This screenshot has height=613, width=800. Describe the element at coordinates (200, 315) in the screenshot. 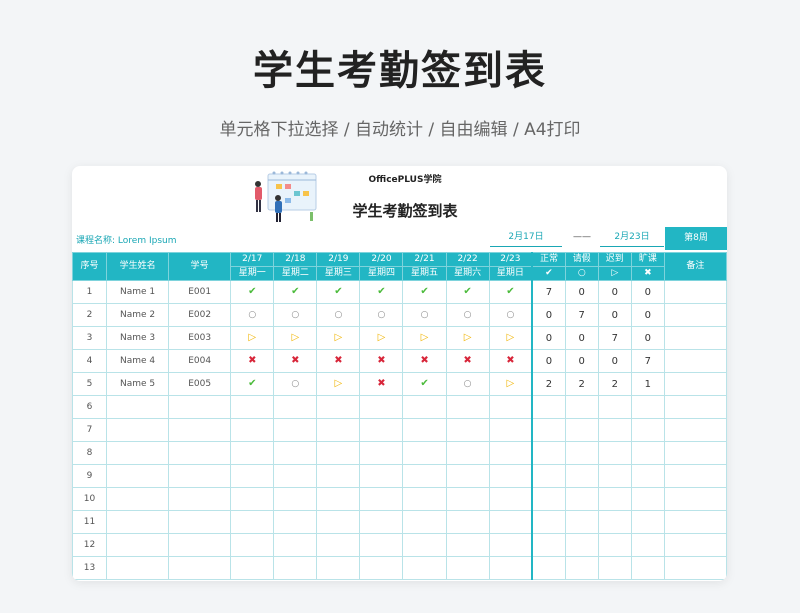

I see `student-id-cell: E002` at that location.